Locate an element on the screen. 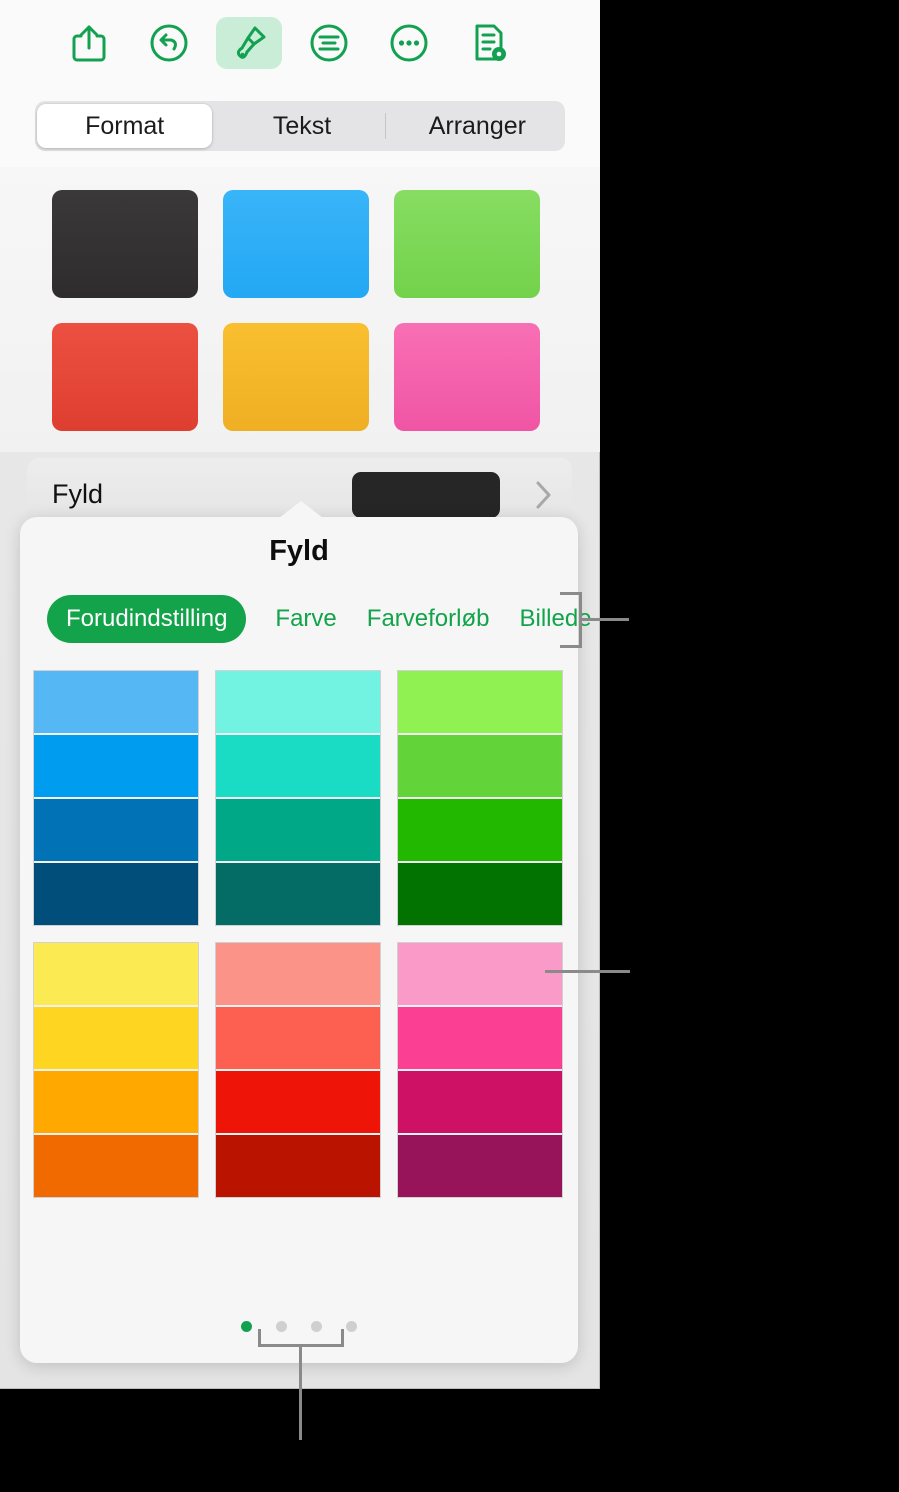 This screenshot has width=899, height=1492. top-toolbar is located at coordinates (300, 43).